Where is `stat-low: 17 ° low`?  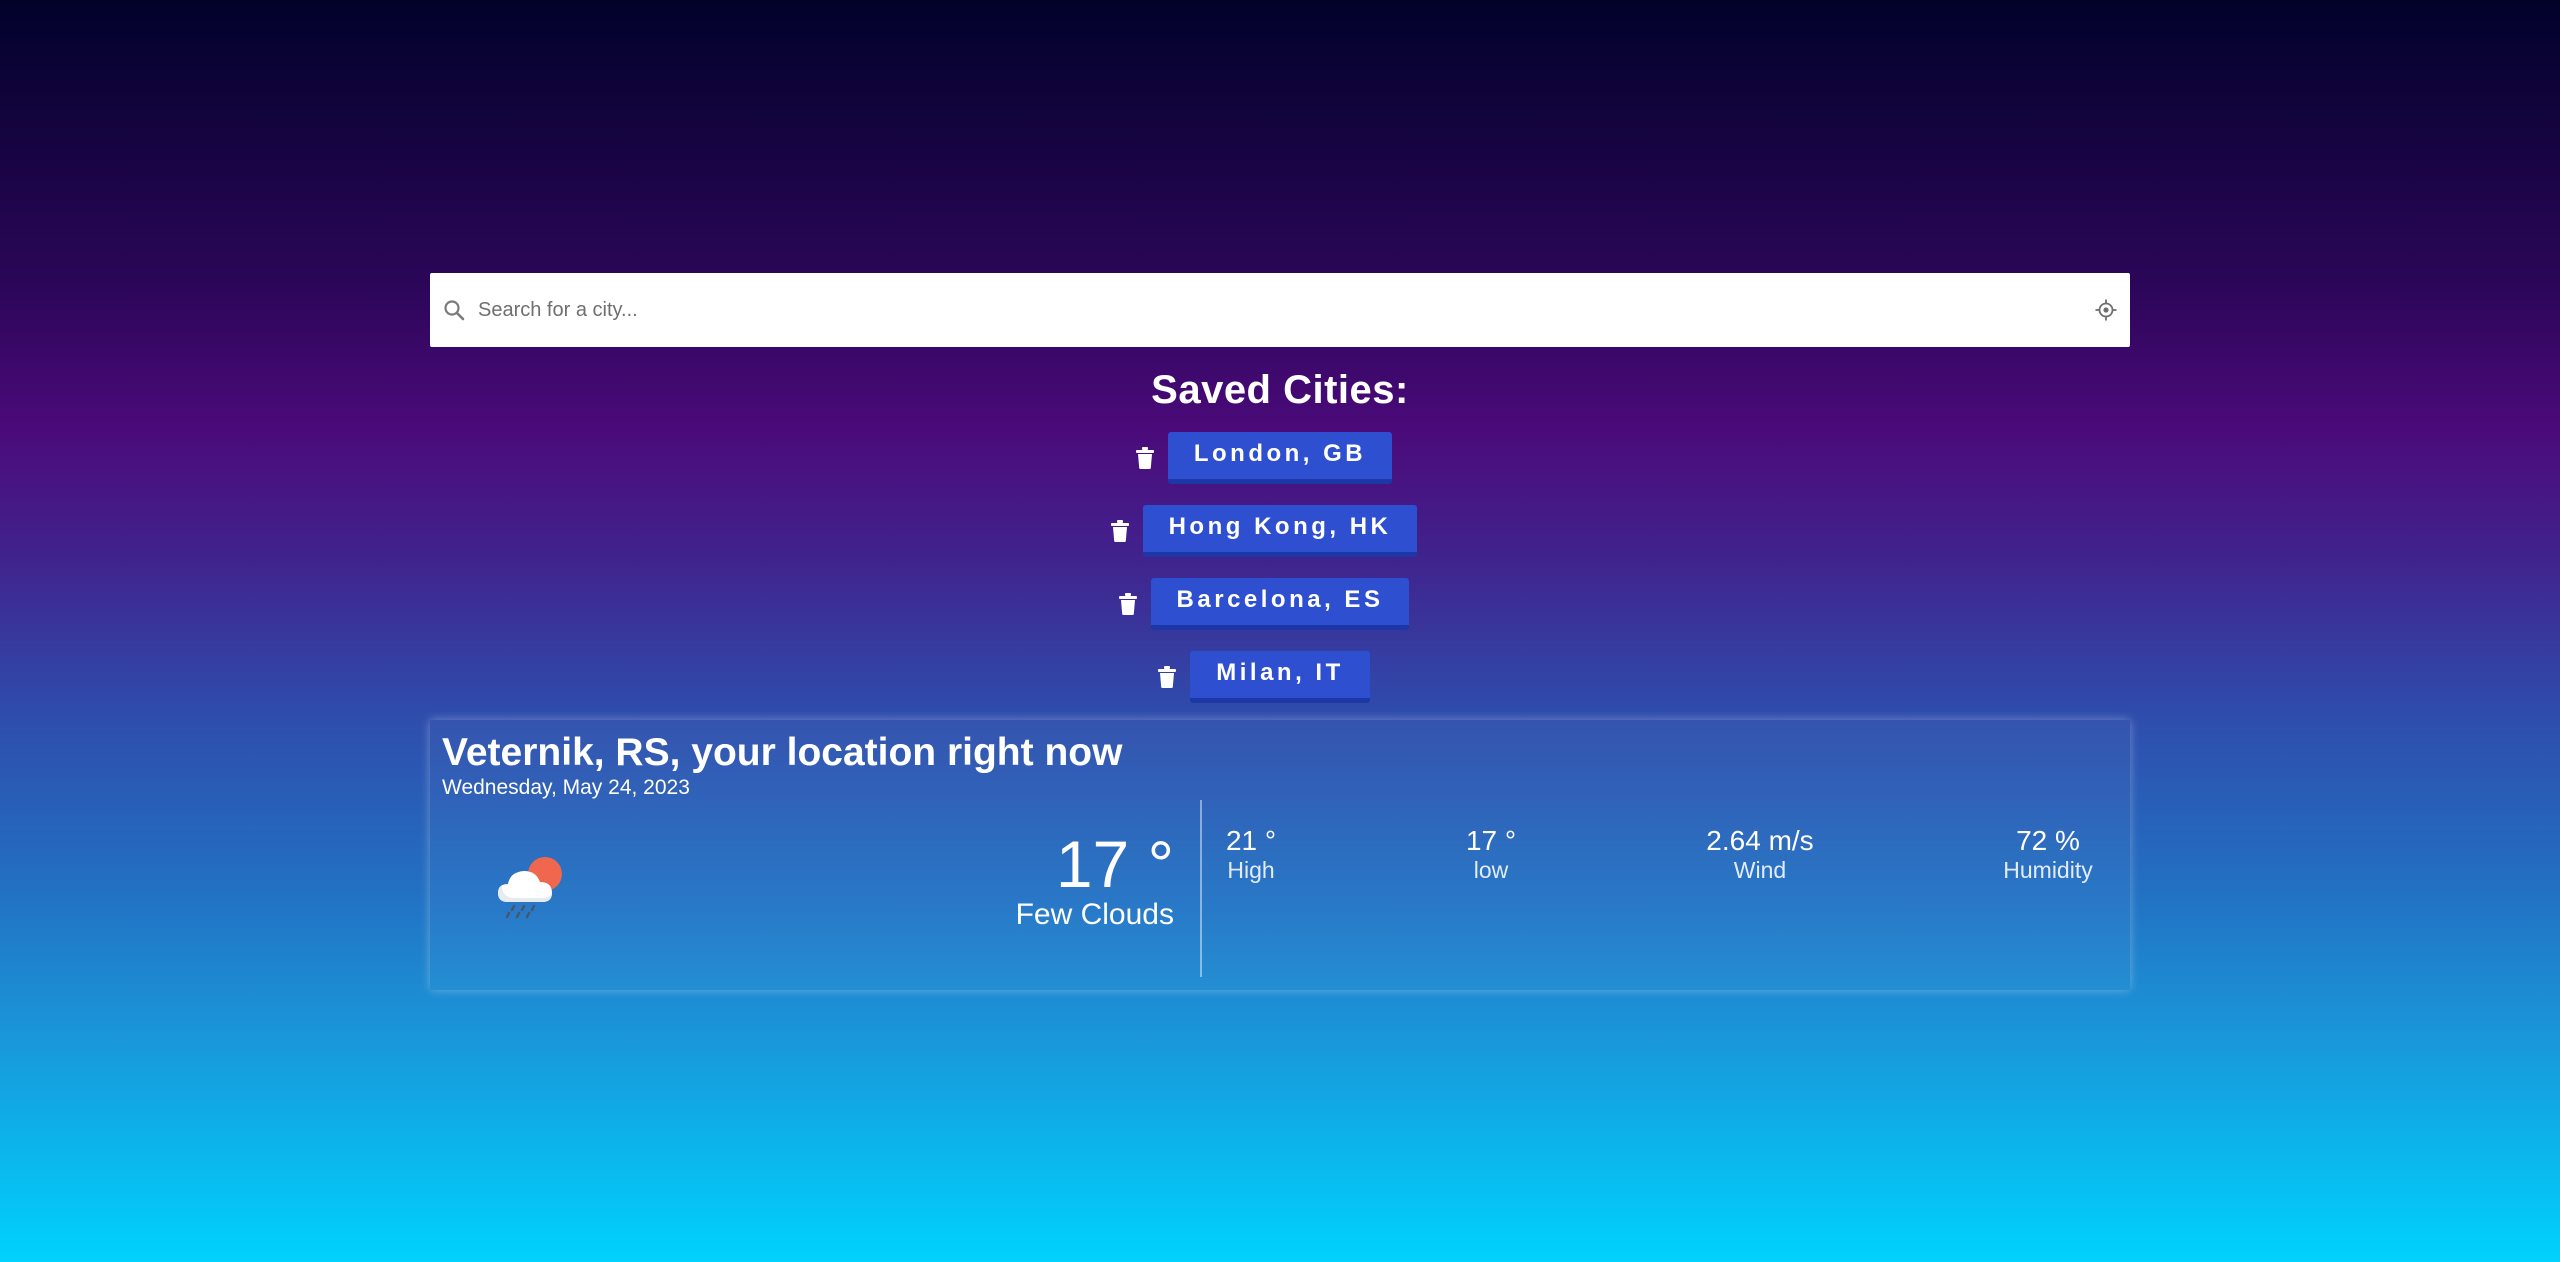 stat-low: 17 ° low is located at coordinates (1491, 855).